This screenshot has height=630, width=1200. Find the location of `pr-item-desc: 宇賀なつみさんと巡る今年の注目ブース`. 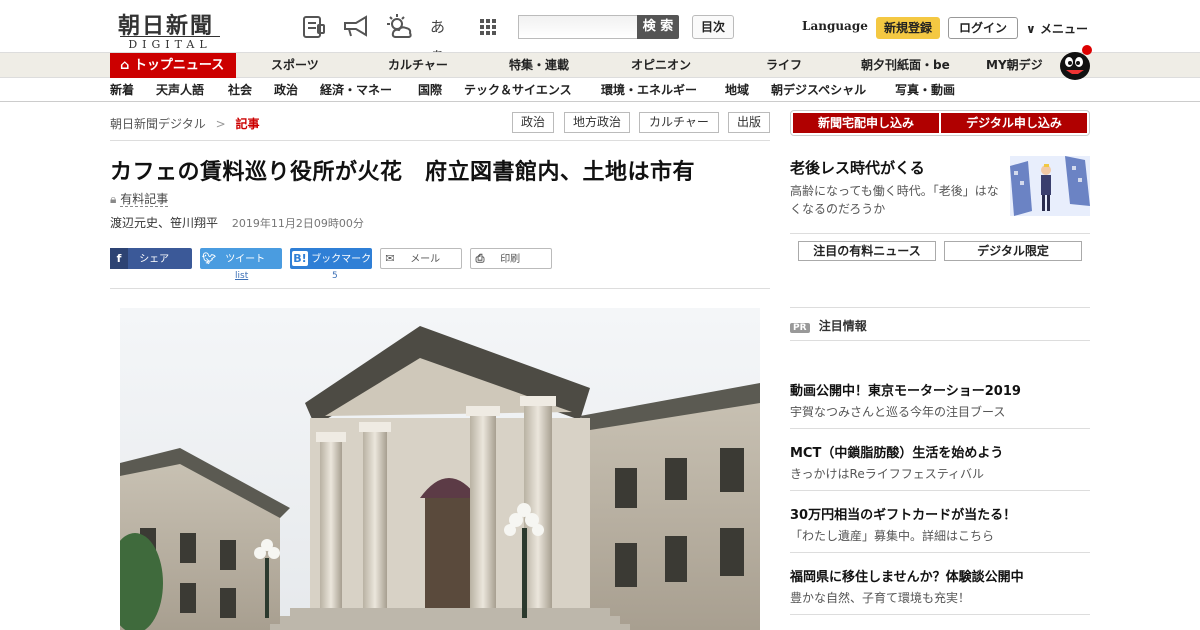

pr-item-desc: 宇賀なつみさんと巡る今年の注目ブース is located at coordinates (897, 411).